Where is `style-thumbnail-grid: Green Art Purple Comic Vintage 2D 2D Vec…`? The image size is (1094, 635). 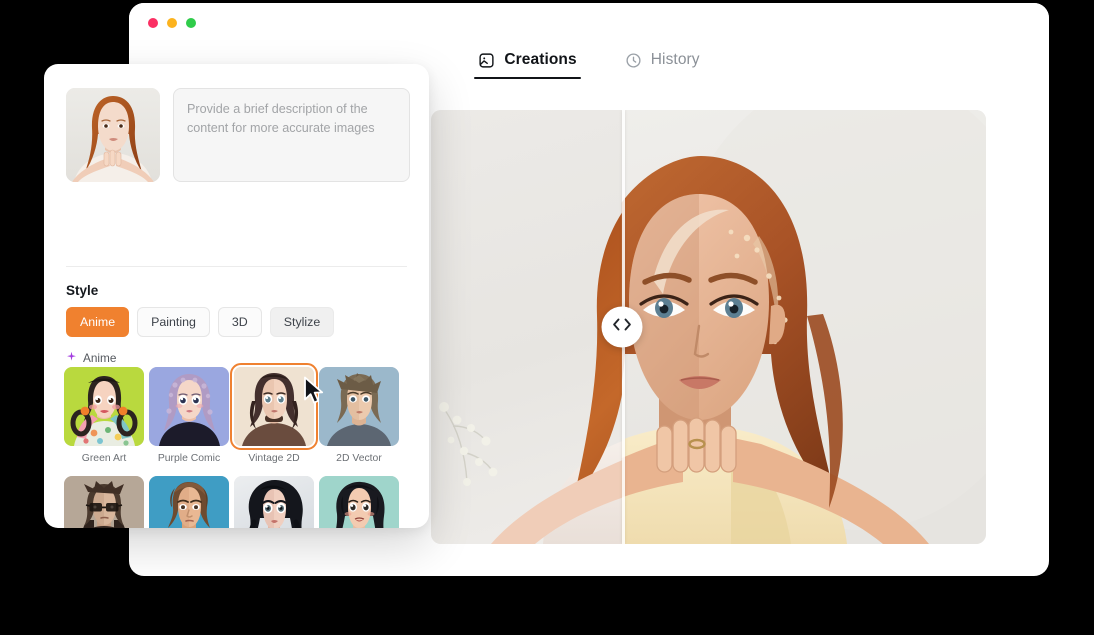
style-thumbnail-grid: Green Art Purple Comic Vintage 2D 2D Vec… is located at coordinates (239, 445).